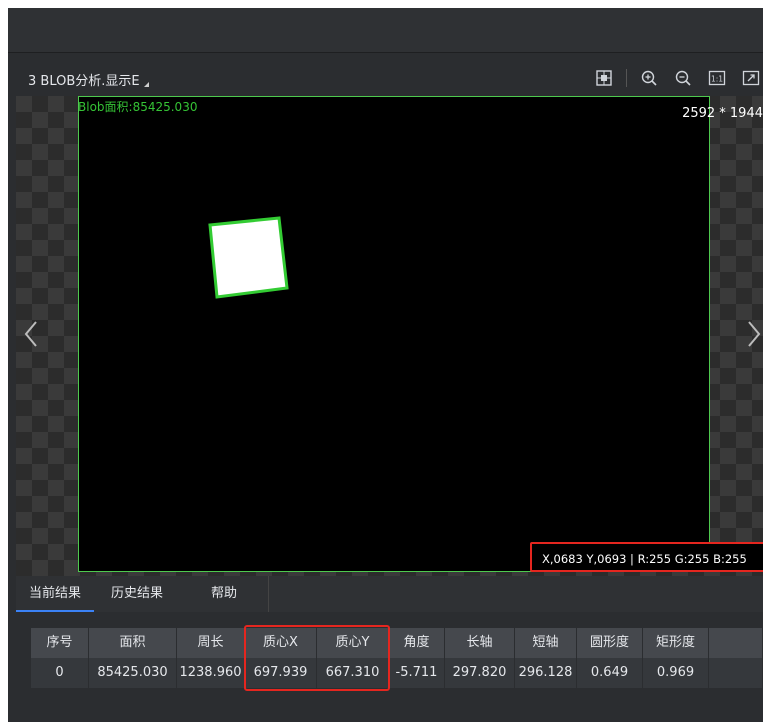 The image size is (763, 722). I want to click on result-tabs: 当前结果 历史结果 帮助, so click(389, 594).